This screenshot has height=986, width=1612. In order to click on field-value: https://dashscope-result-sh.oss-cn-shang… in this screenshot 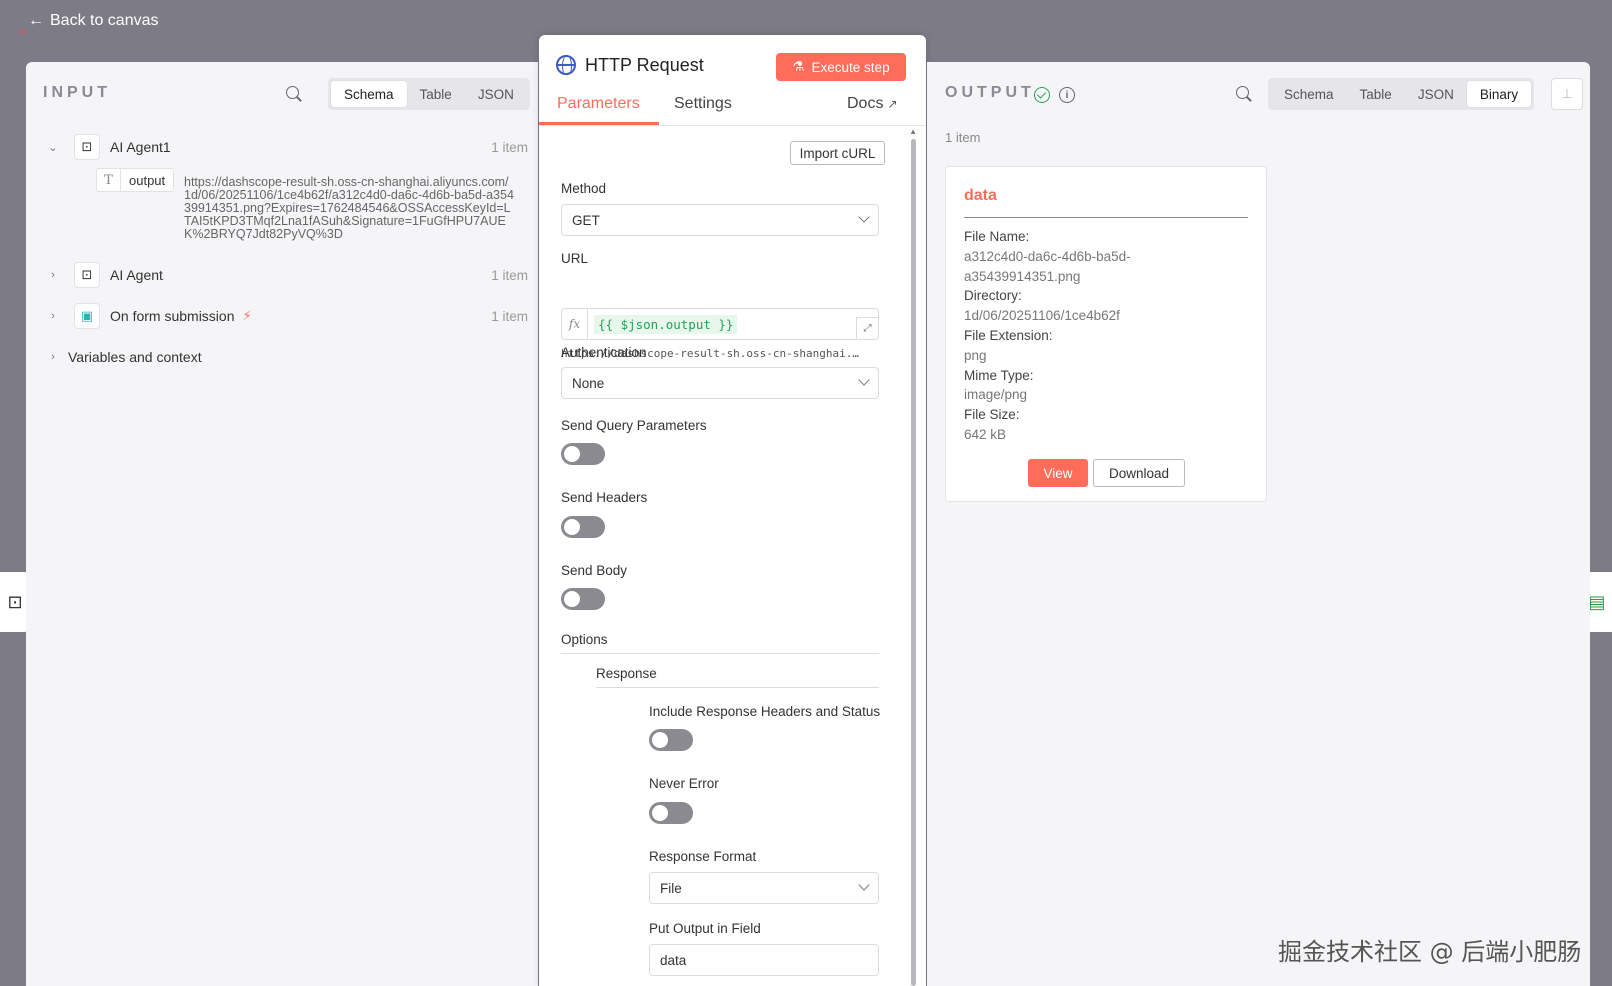, I will do `click(349, 208)`.